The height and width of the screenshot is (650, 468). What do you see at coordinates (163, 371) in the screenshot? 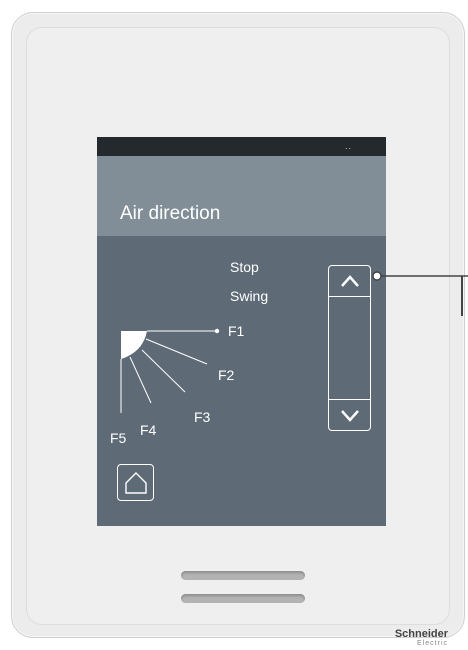
I see `direction-line-f3` at bounding box center [163, 371].